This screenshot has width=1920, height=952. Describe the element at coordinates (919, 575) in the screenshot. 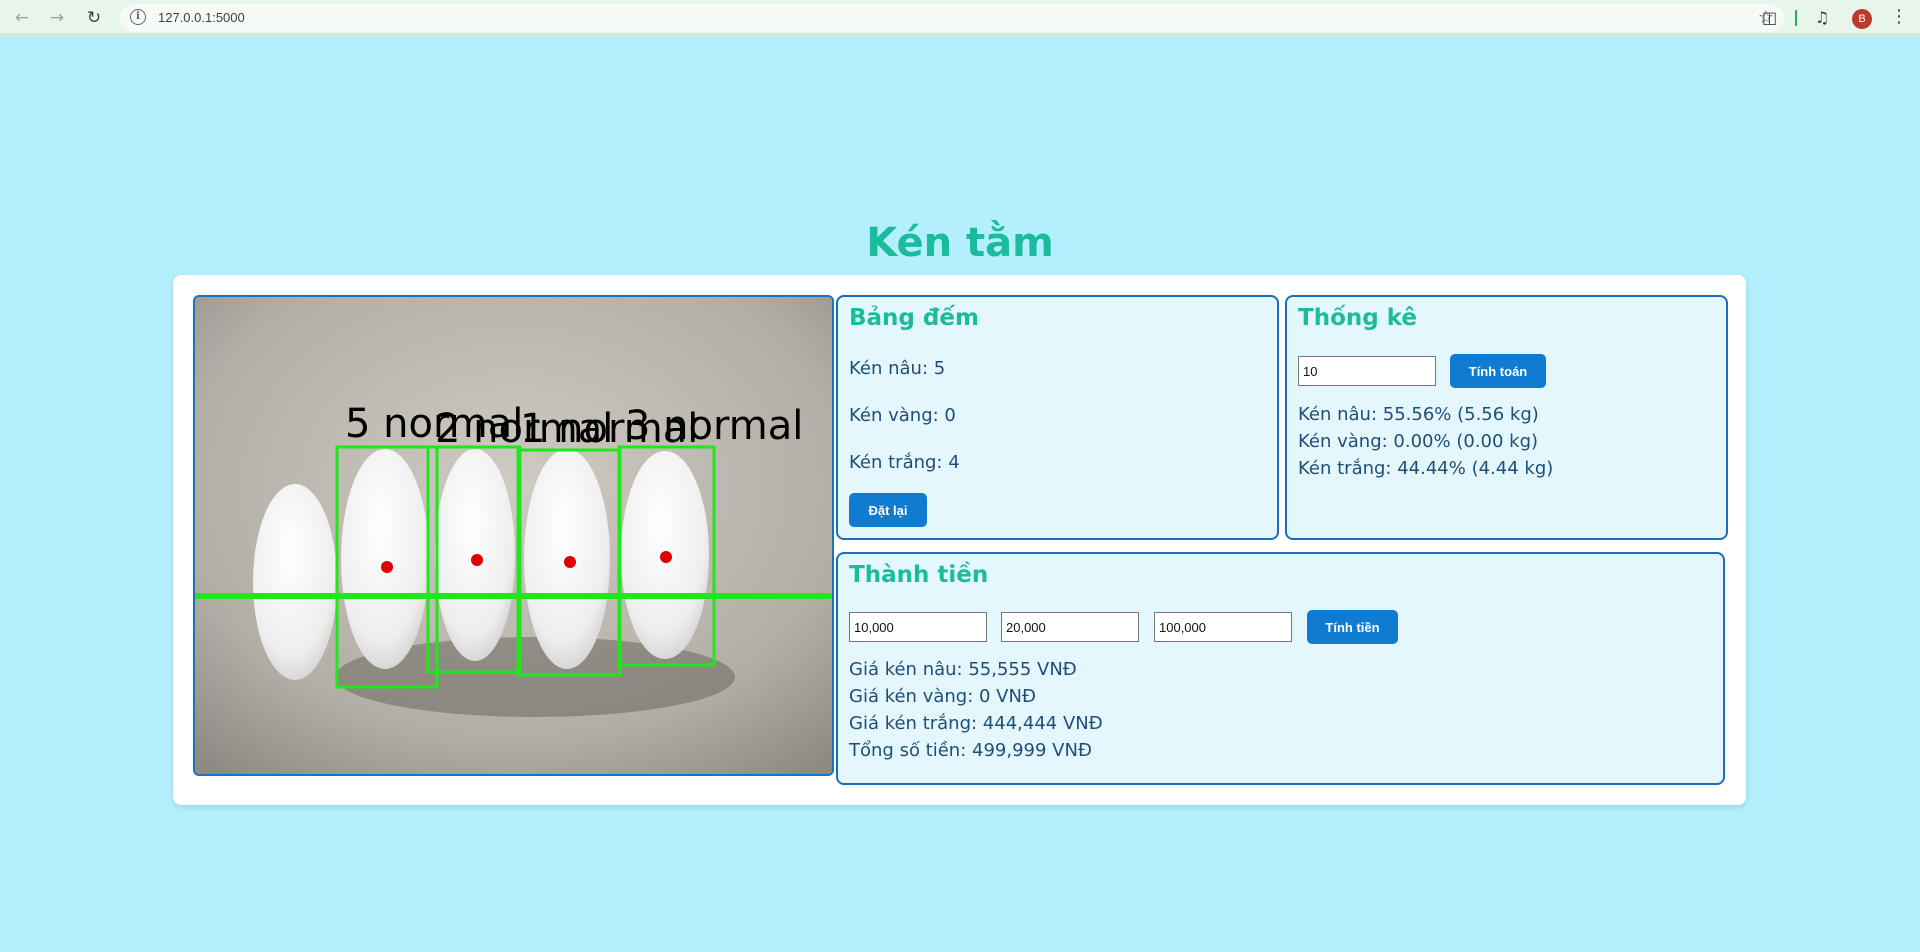

I see `price-panel-title: Thành tiền` at that location.